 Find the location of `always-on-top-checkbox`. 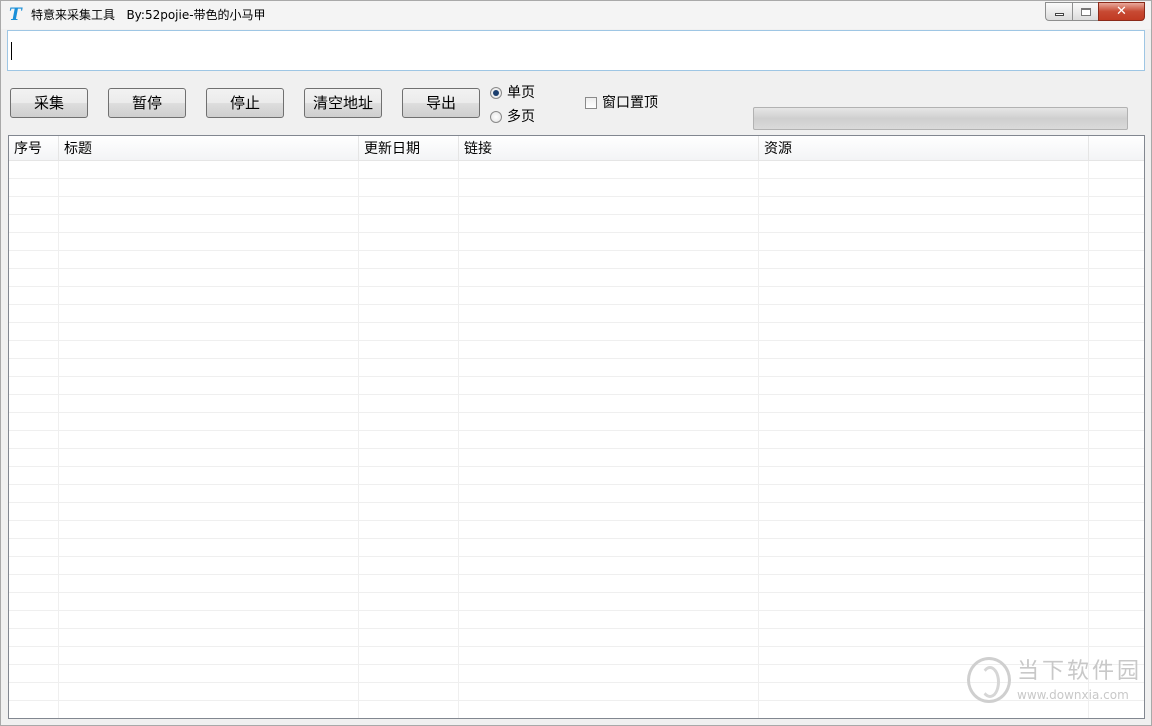

always-on-top-checkbox is located at coordinates (591, 103).